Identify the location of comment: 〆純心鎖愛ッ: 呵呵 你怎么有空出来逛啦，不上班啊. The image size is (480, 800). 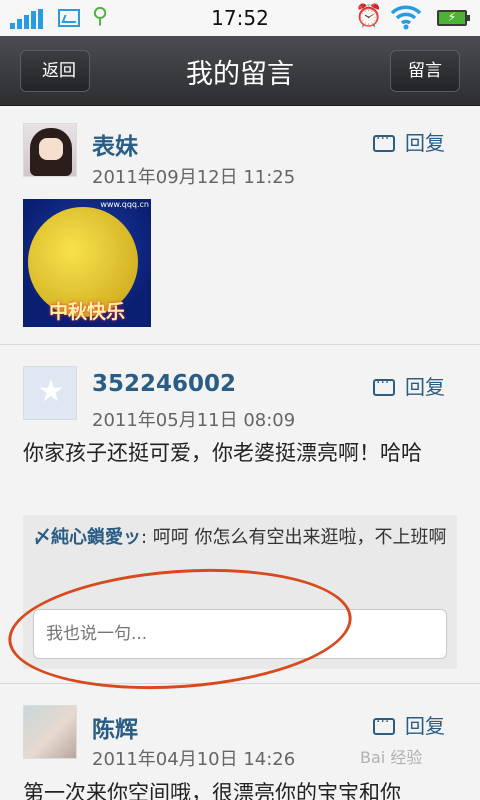
(240, 537).